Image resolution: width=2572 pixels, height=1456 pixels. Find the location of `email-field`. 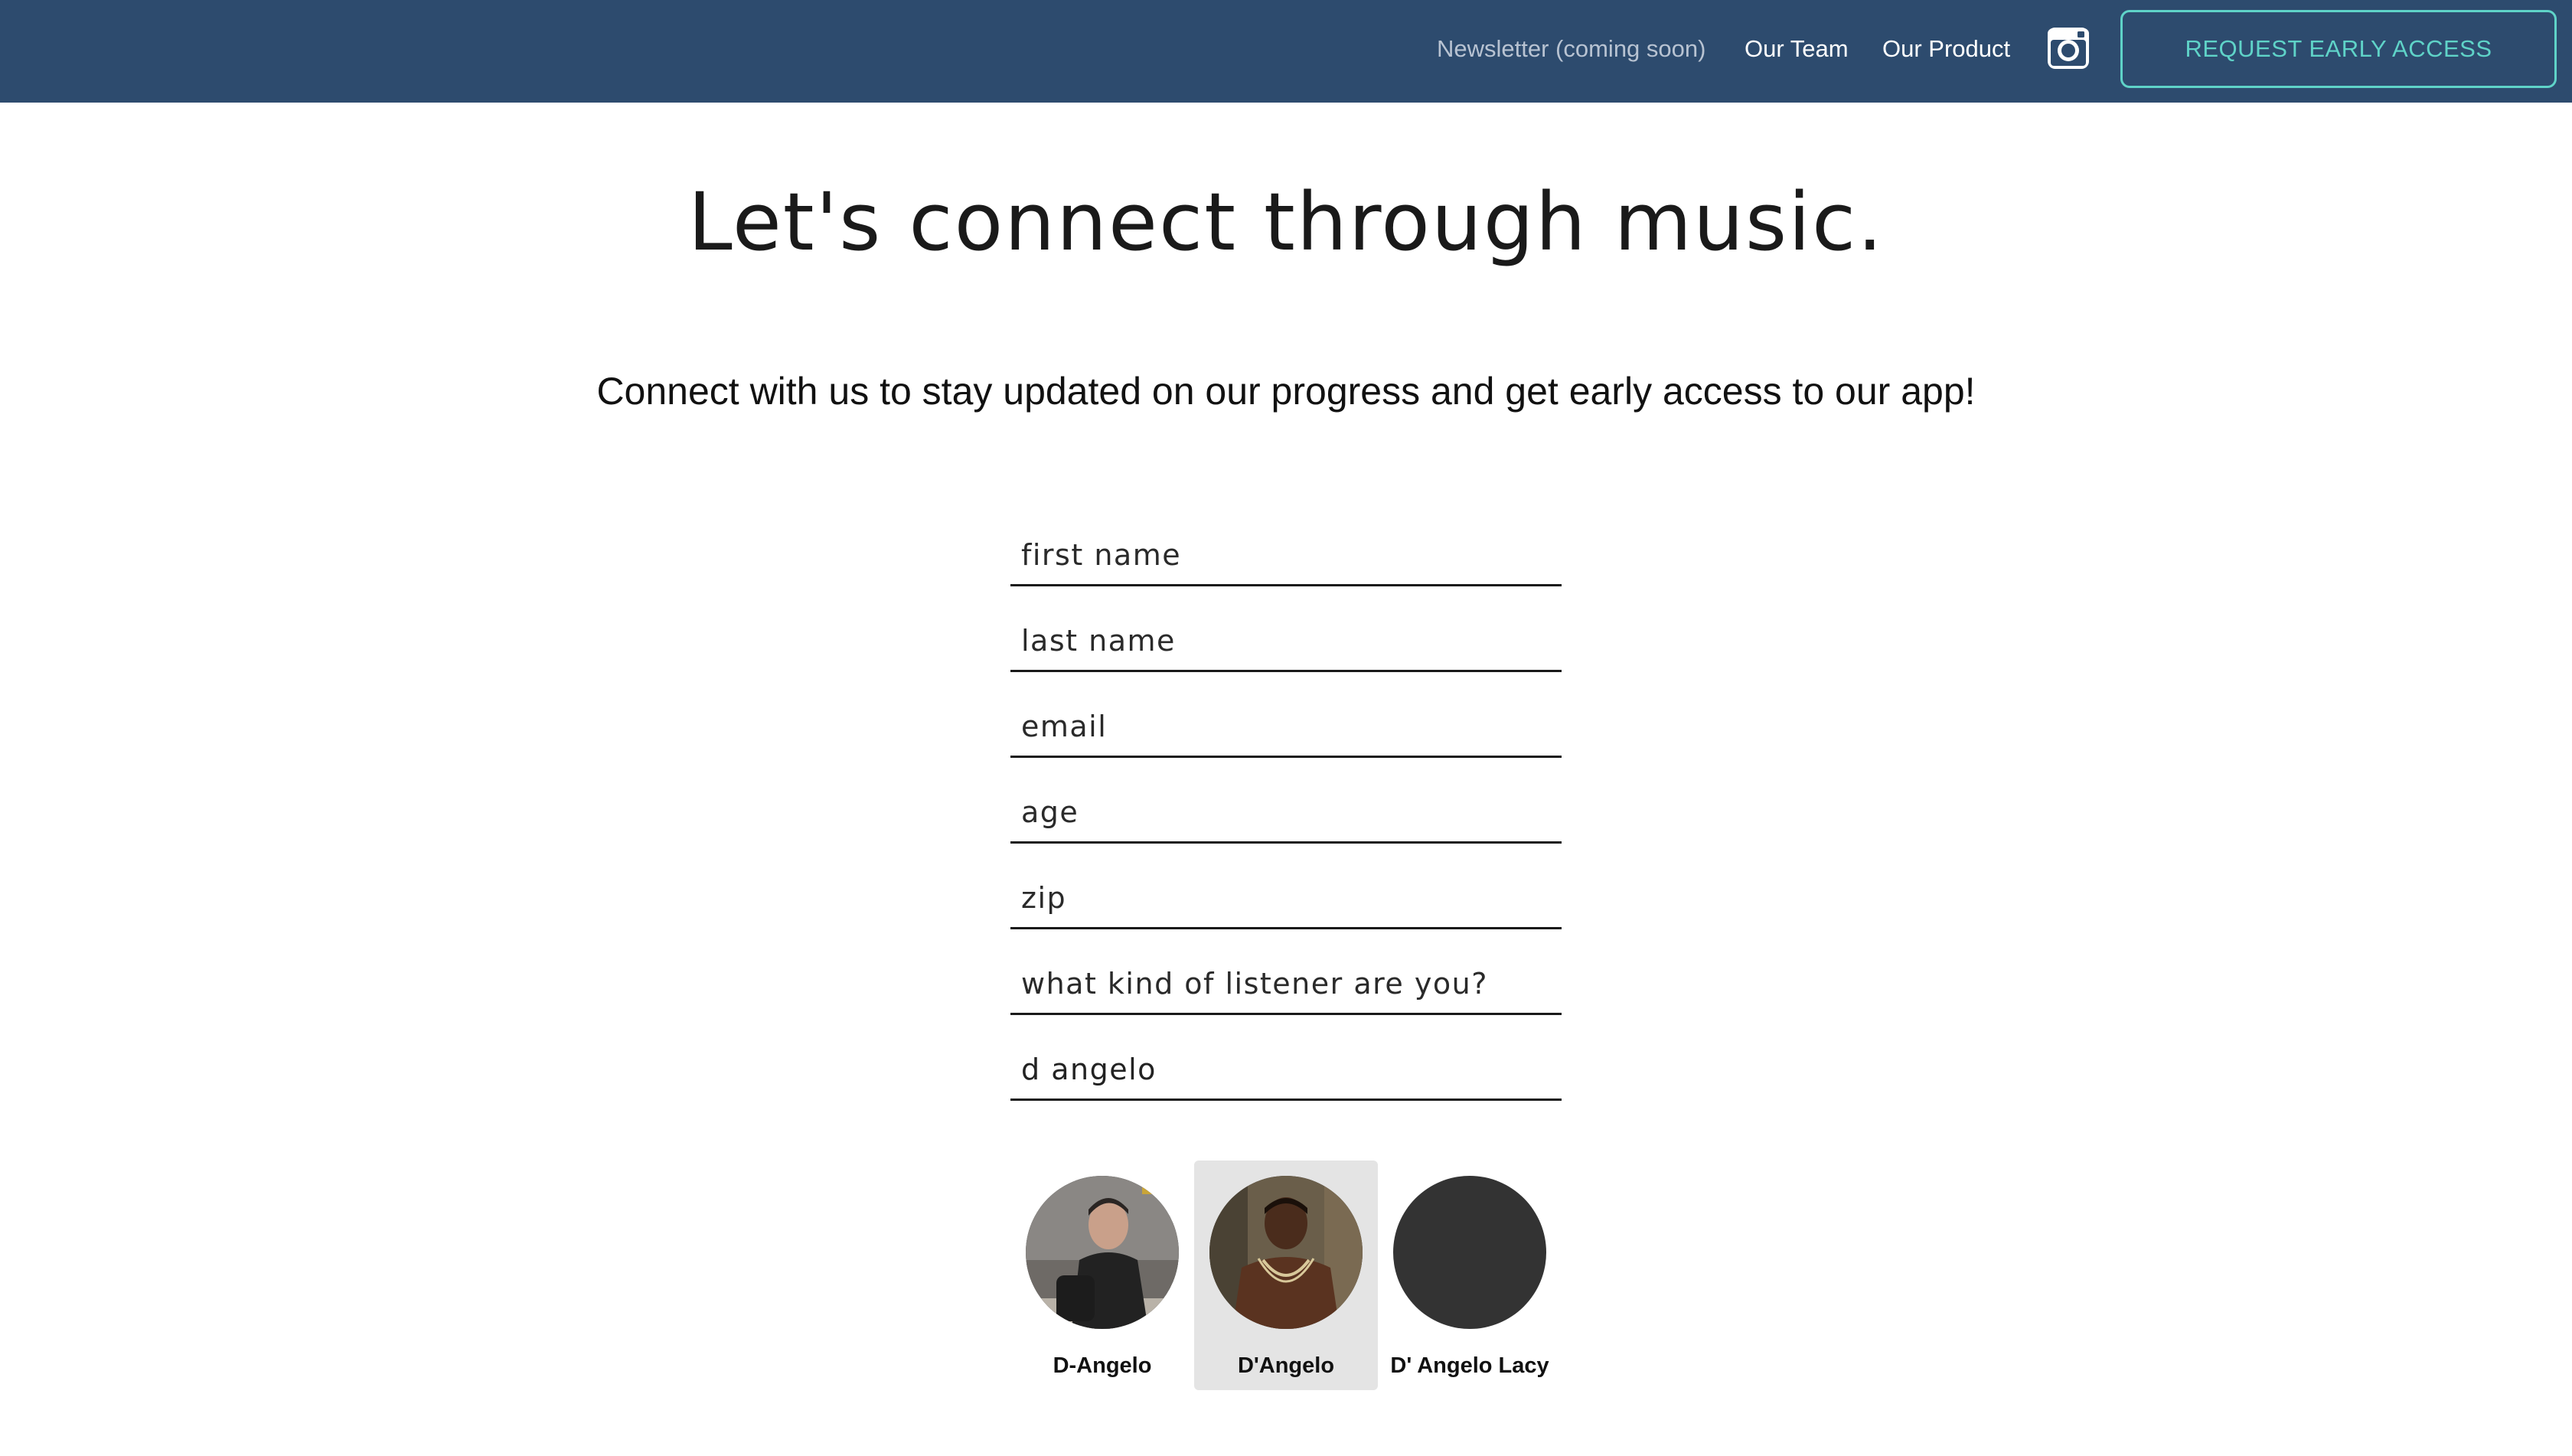

email-field is located at coordinates (1286, 726).